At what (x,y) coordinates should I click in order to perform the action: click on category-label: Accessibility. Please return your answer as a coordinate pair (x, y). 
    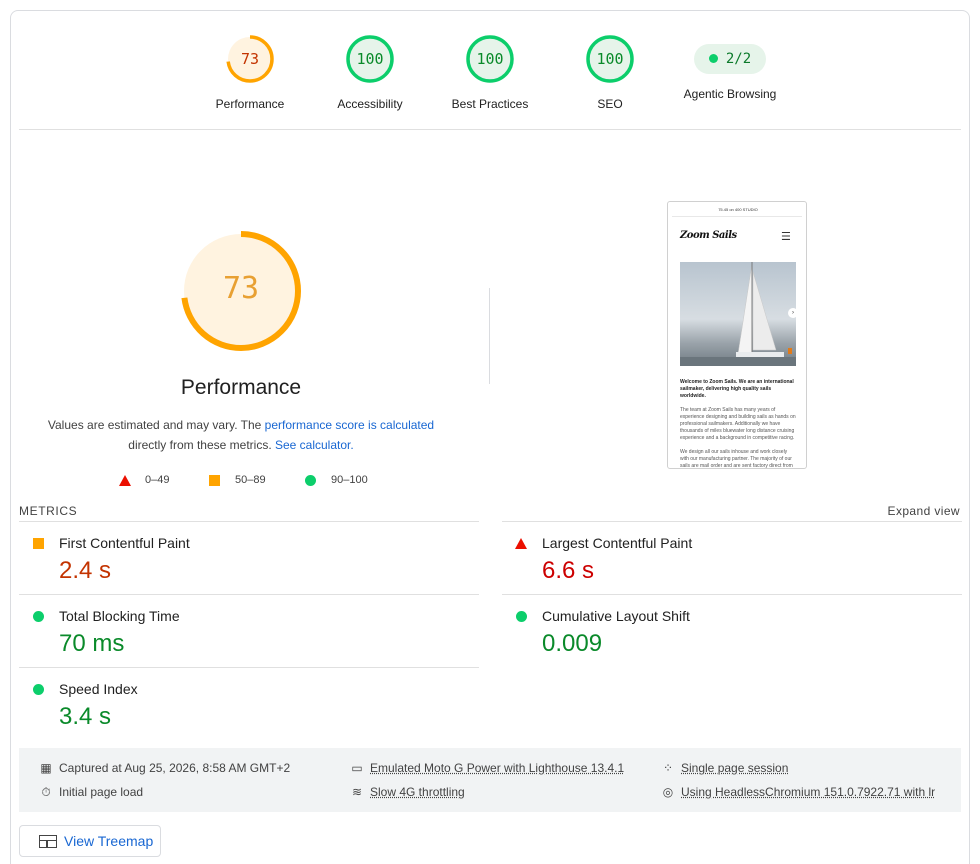
    Looking at the image, I should click on (370, 104).